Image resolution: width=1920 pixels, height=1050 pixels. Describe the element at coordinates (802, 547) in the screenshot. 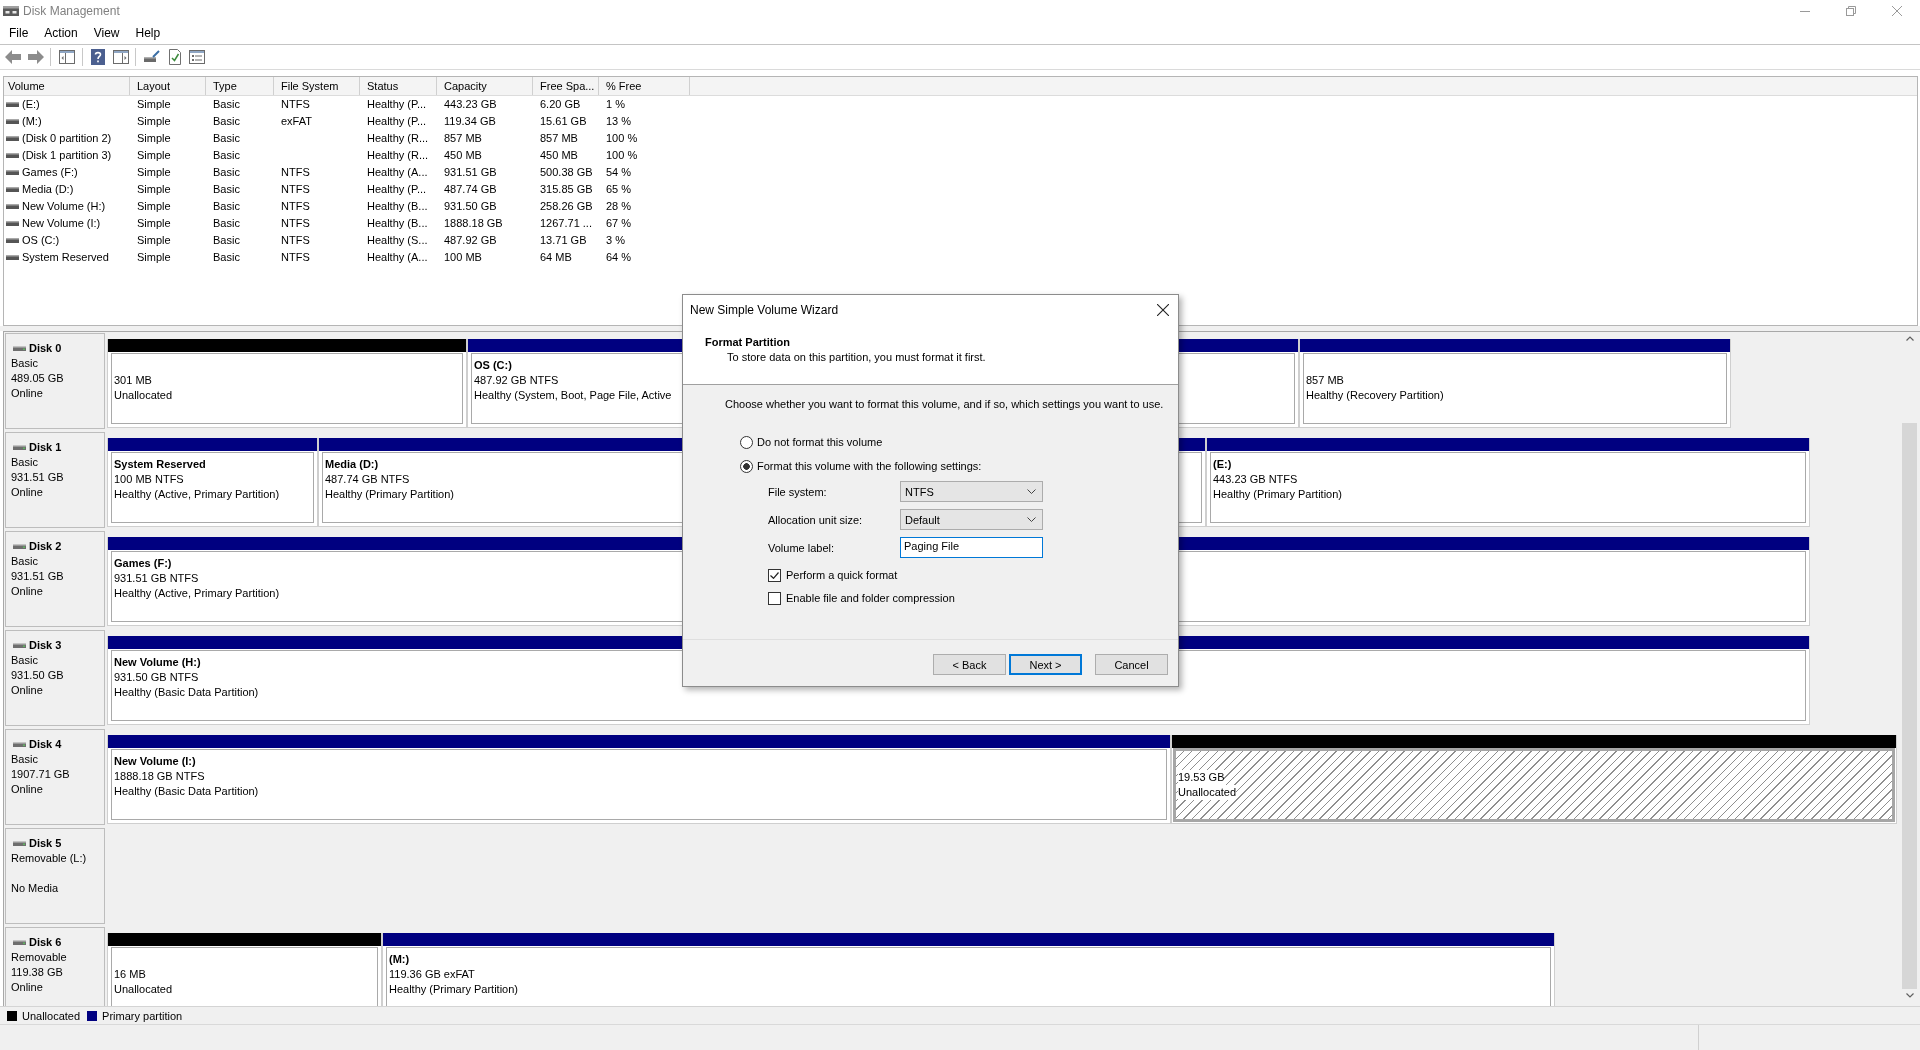

I see `field-label: Volume label:` at that location.